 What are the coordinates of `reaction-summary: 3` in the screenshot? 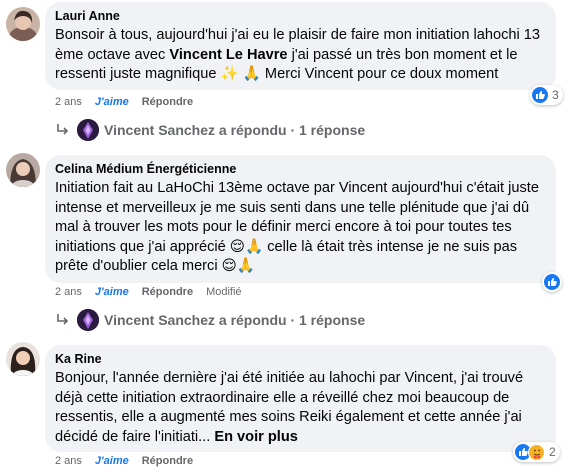 It's located at (546, 95).